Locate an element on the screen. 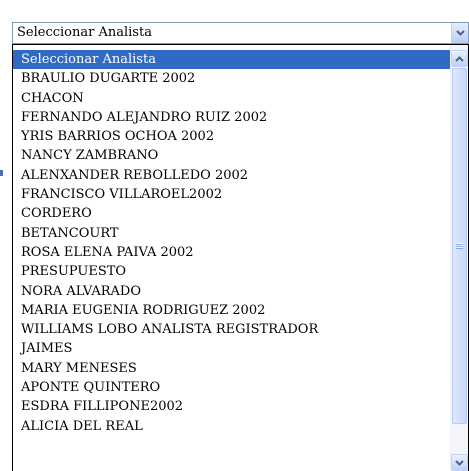 Image resolution: width=469 pixels, height=471 pixels. scroll-down-button is located at coordinates (459, 462).